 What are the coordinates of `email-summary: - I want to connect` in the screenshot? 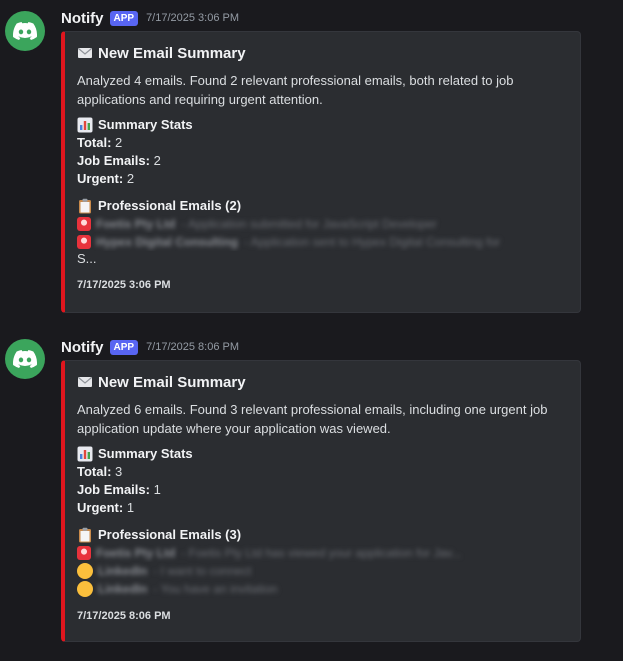 It's located at (202, 571).